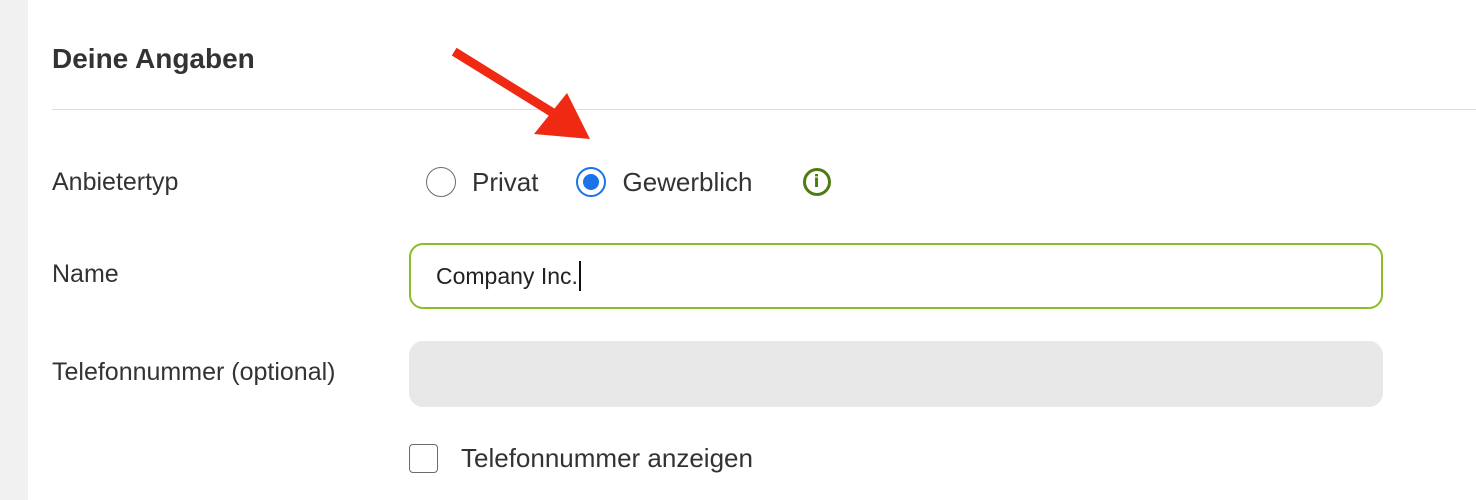  Describe the element at coordinates (520, 93) in the screenshot. I see `annotation-arrow-icon` at that location.